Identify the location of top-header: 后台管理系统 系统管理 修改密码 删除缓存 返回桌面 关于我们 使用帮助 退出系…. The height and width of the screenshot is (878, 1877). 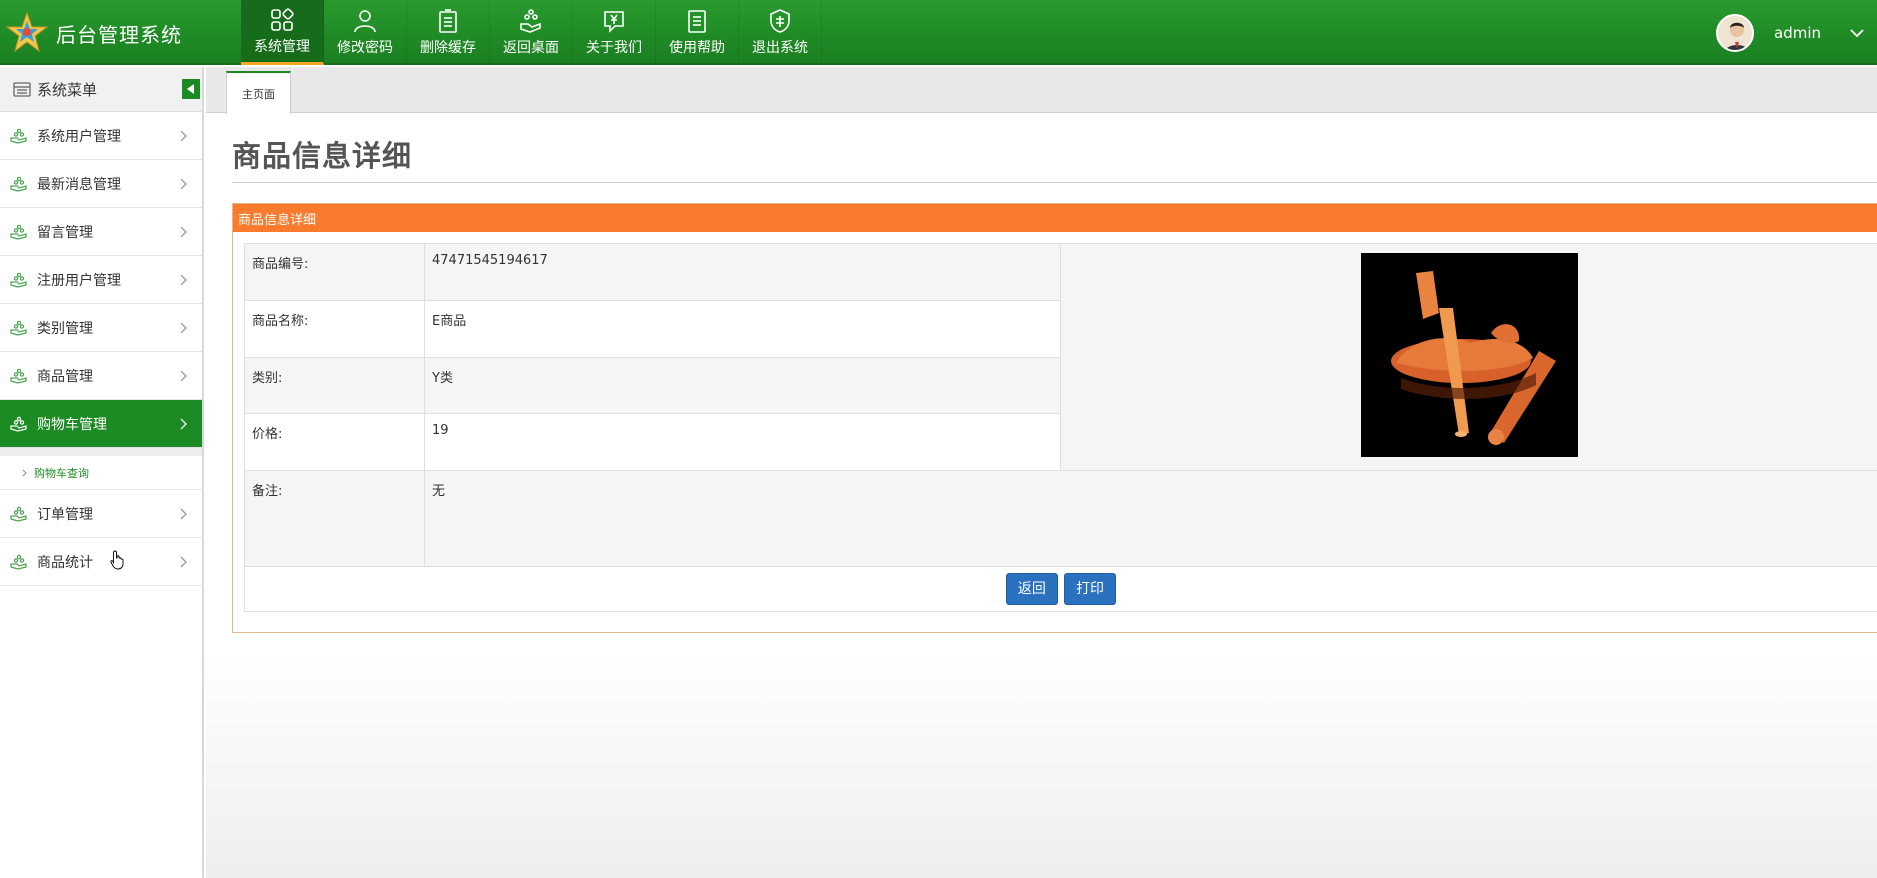
(938, 32).